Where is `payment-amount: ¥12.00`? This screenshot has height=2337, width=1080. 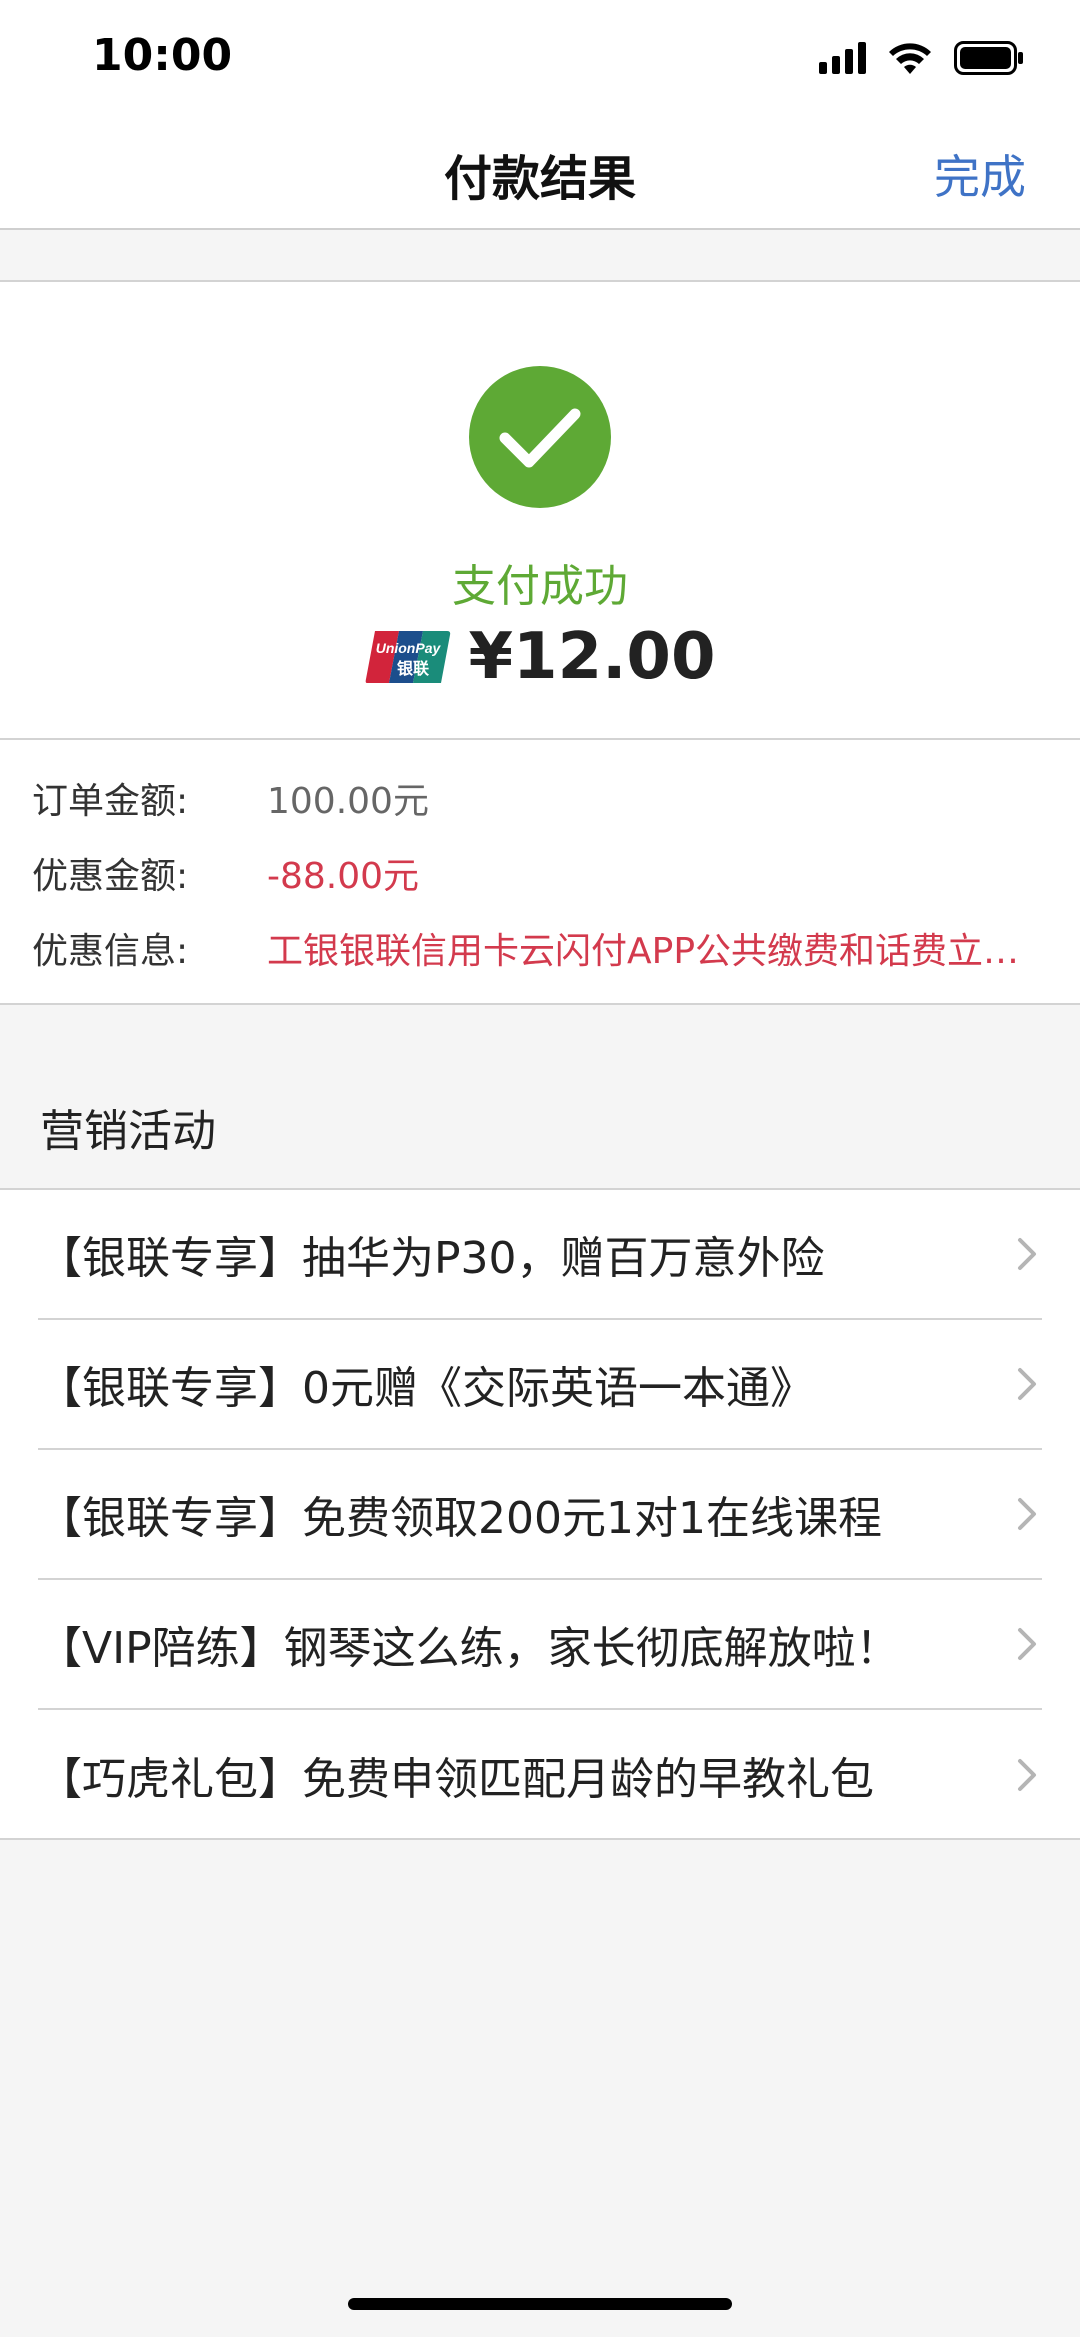
payment-amount: ¥12.00 is located at coordinates (592, 657).